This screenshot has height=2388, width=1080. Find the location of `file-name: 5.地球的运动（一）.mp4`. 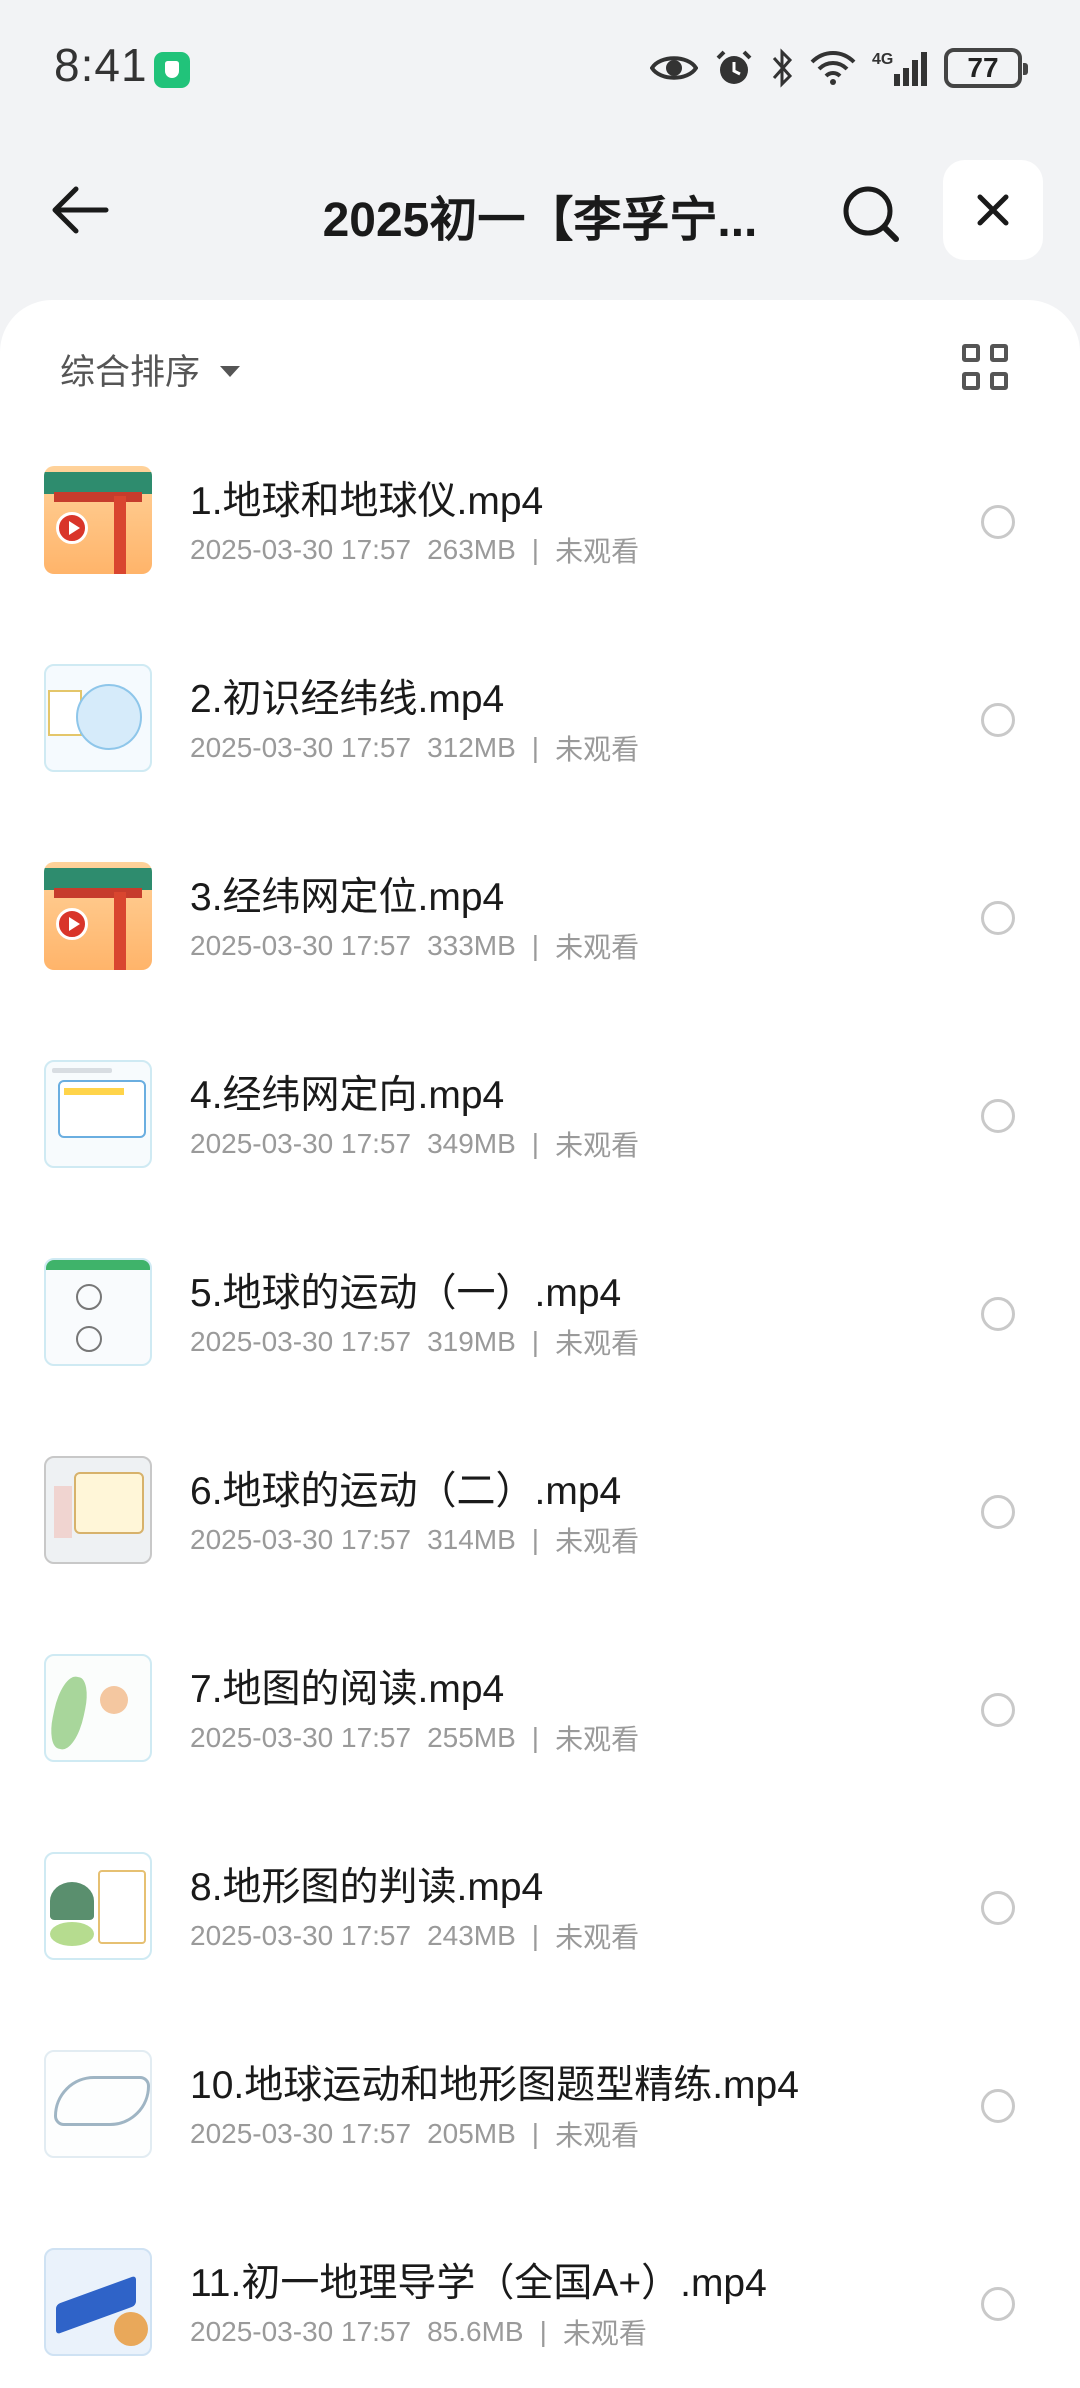

file-name: 5.地球的运动（一）.mp4 is located at coordinates (406, 1293).